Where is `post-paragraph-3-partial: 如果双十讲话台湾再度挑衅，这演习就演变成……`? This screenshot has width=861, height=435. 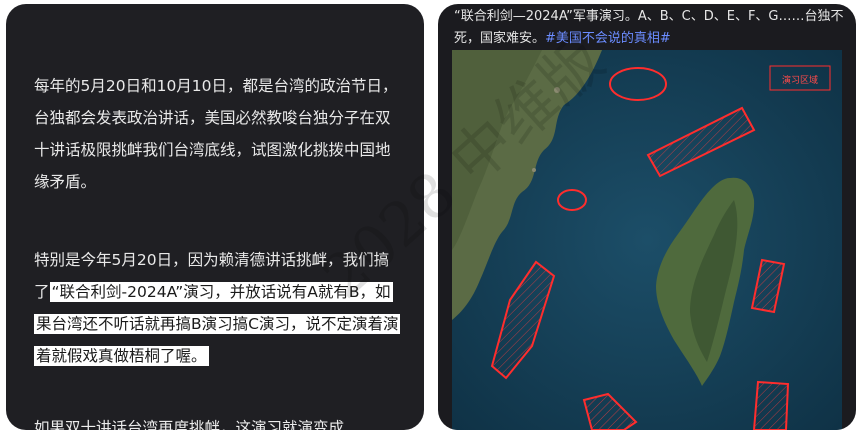
post-paragraph-3-partial: 如果双十讲话台湾再度挑衅，这演习就演变成…… is located at coordinates (205, 424).